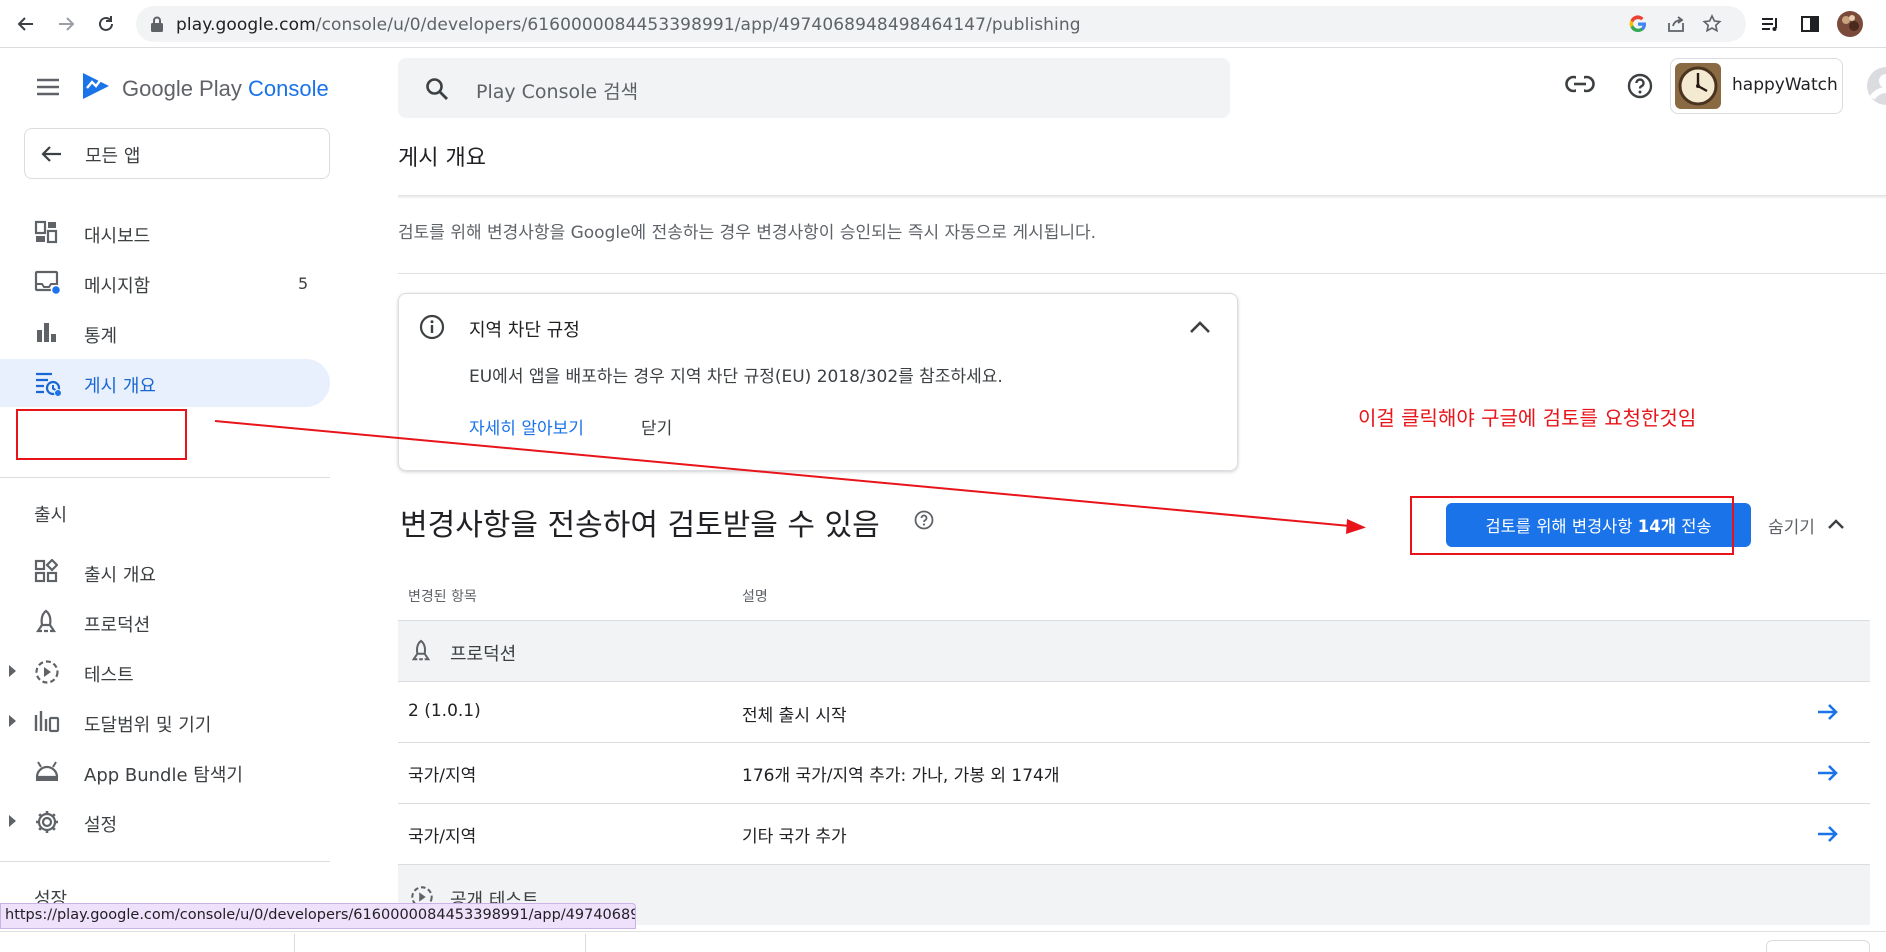 The height and width of the screenshot is (952, 1886). Describe the element at coordinates (790, 477) in the screenshot. I see `annotation-arrow` at that location.